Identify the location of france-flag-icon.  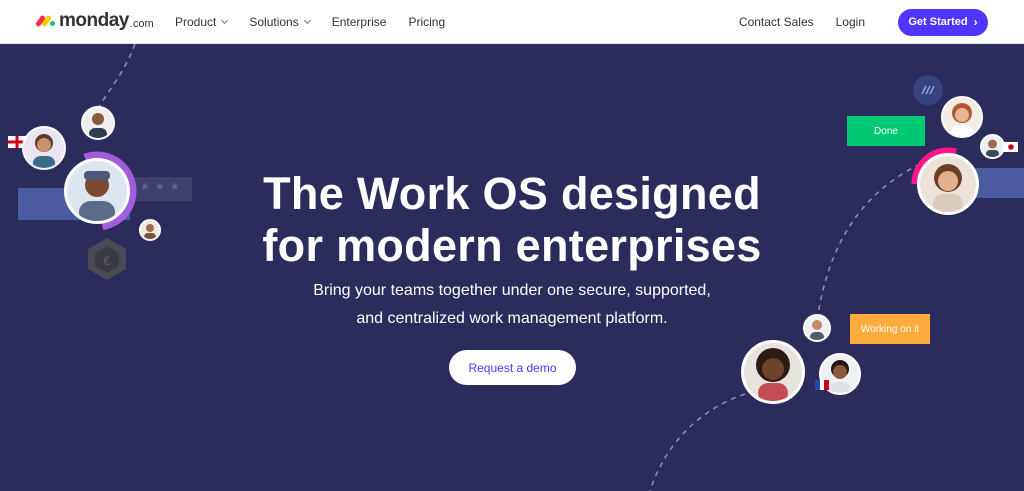
(822, 385).